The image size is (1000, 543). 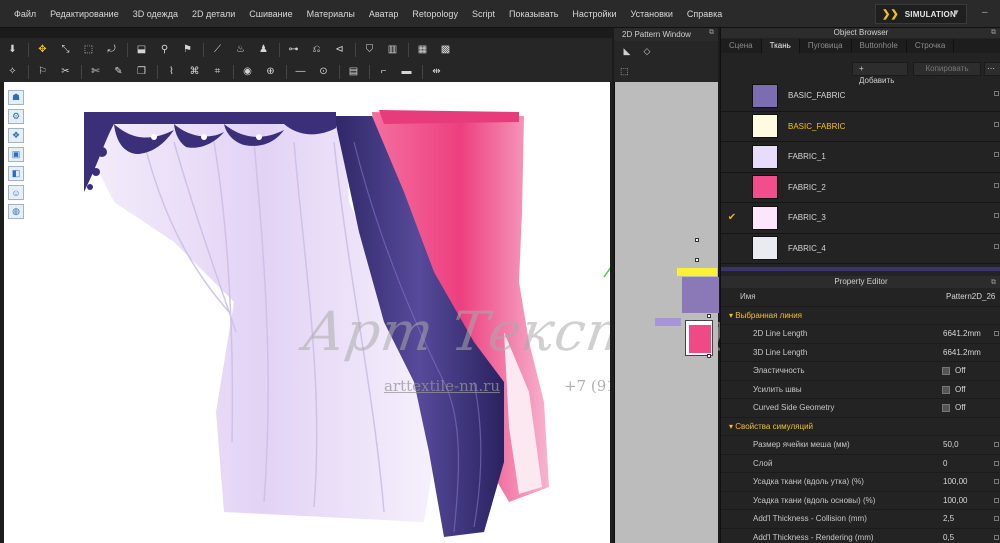 I want to click on property-value: 50,0, so click(x=951, y=444).